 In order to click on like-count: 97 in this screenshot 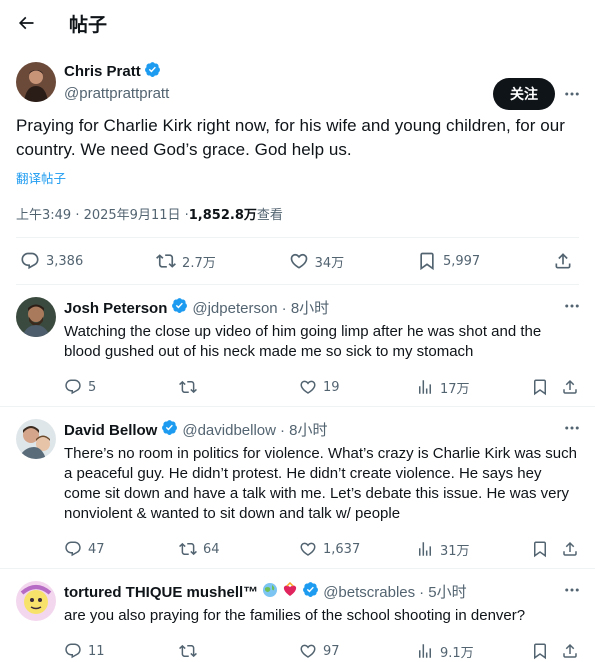, I will do `click(331, 651)`.